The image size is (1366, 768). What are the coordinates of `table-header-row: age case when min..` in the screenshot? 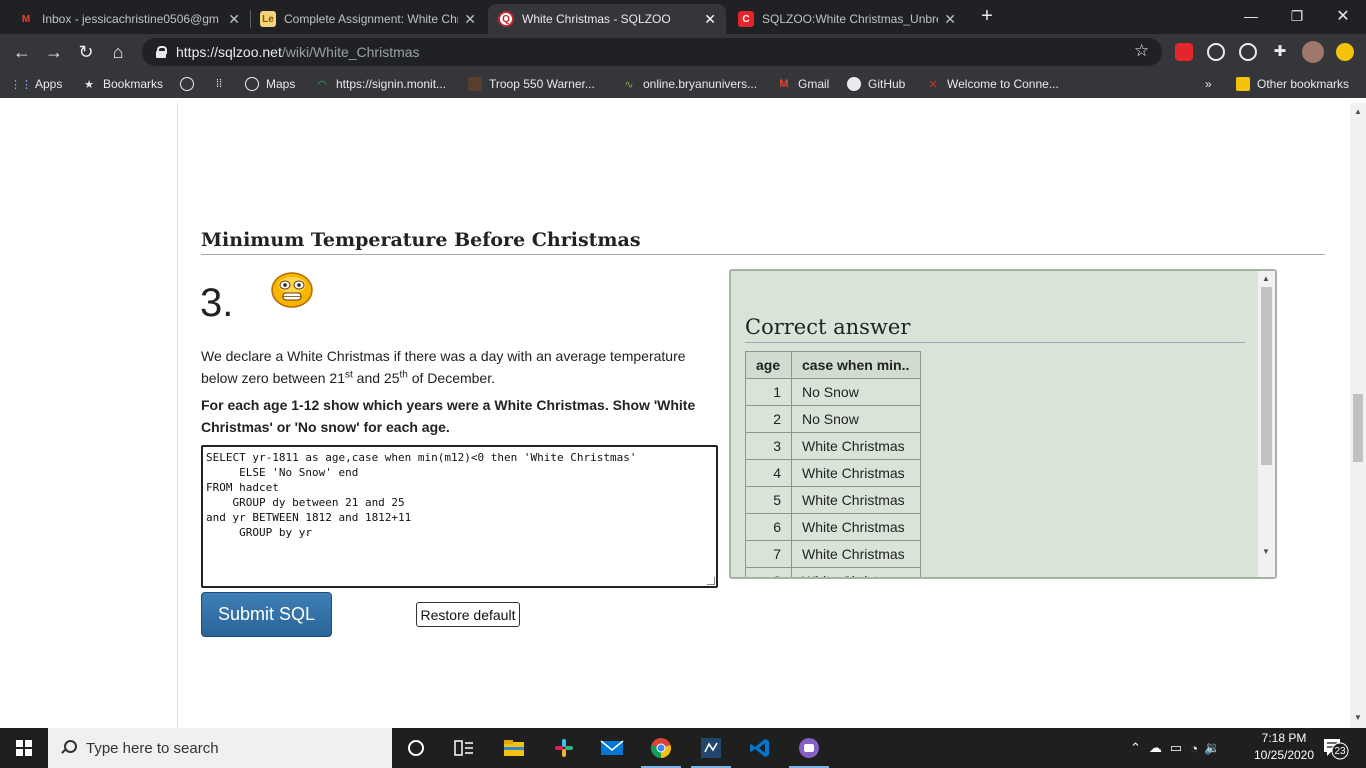 It's located at (833, 365).